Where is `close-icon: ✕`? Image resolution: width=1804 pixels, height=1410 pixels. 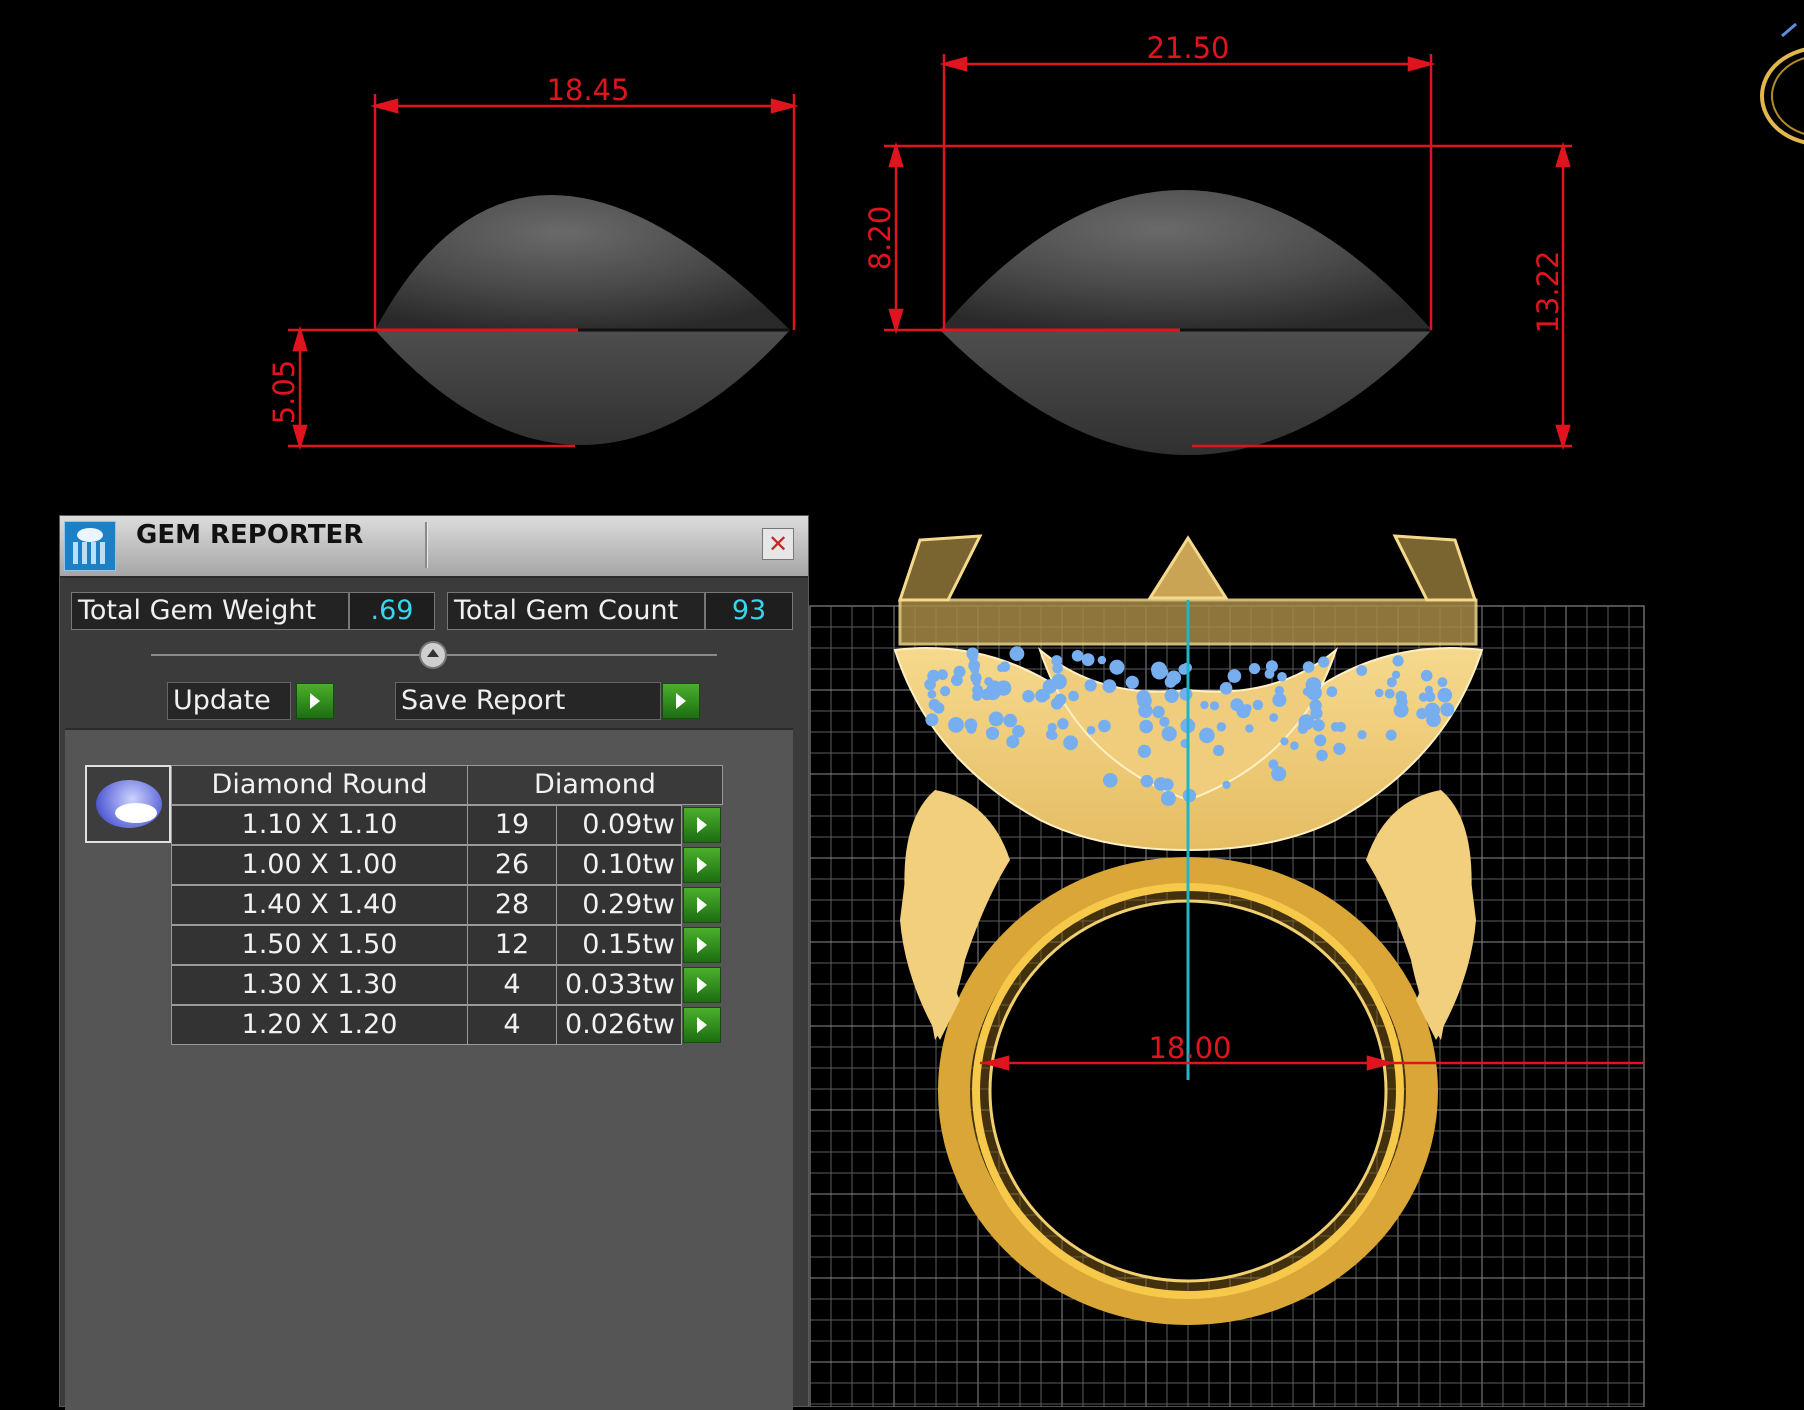
close-icon: ✕ is located at coordinates (778, 544).